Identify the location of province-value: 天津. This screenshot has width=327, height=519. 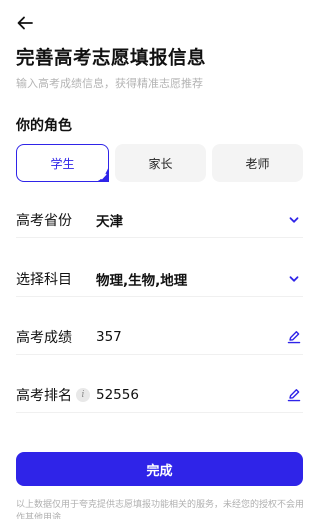
(109, 221).